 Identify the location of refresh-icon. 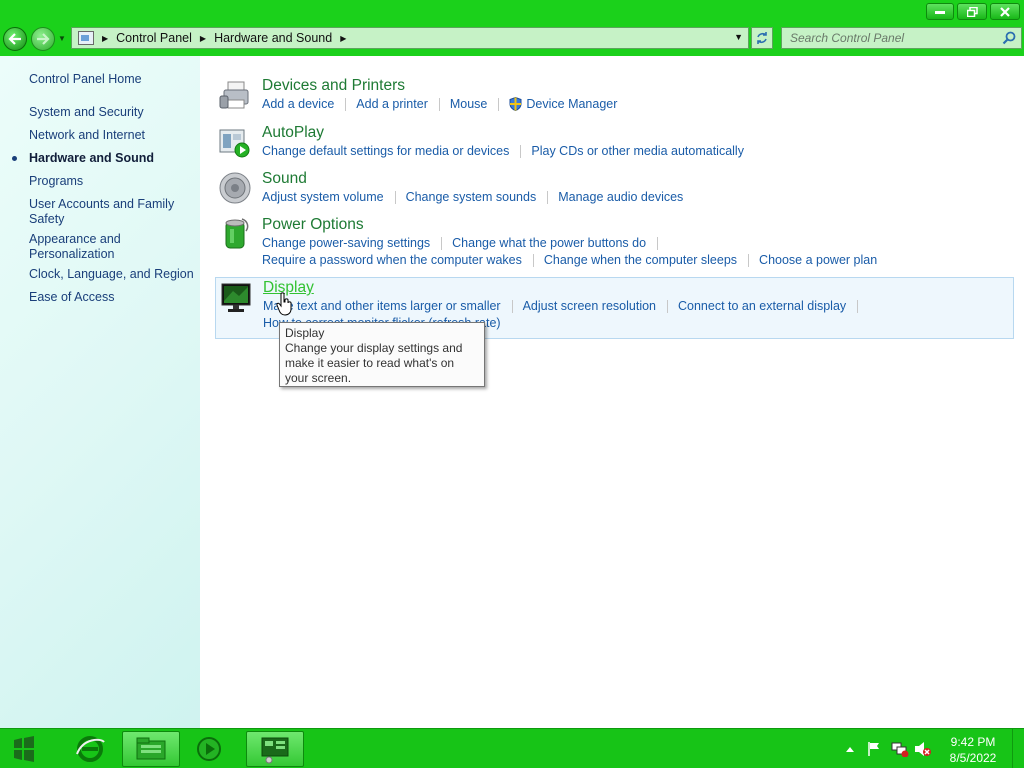
(762, 38).